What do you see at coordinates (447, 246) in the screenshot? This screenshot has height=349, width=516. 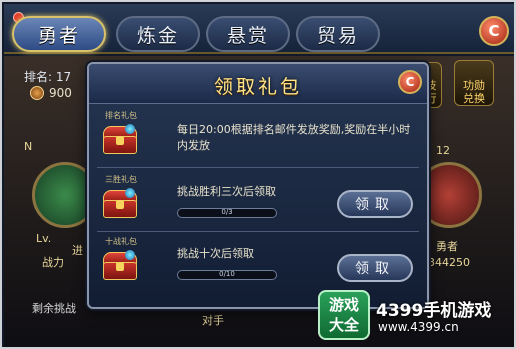 I see `opponent-name: 勇者` at bounding box center [447, 246].